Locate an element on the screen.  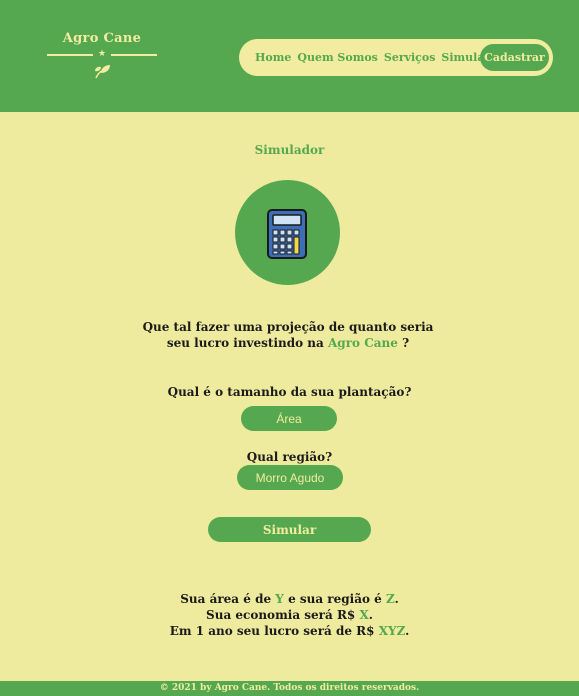
result-line-profit: Em 1 ano seu lucro será de R$ XYZ. is located at coordinates (289, 631).